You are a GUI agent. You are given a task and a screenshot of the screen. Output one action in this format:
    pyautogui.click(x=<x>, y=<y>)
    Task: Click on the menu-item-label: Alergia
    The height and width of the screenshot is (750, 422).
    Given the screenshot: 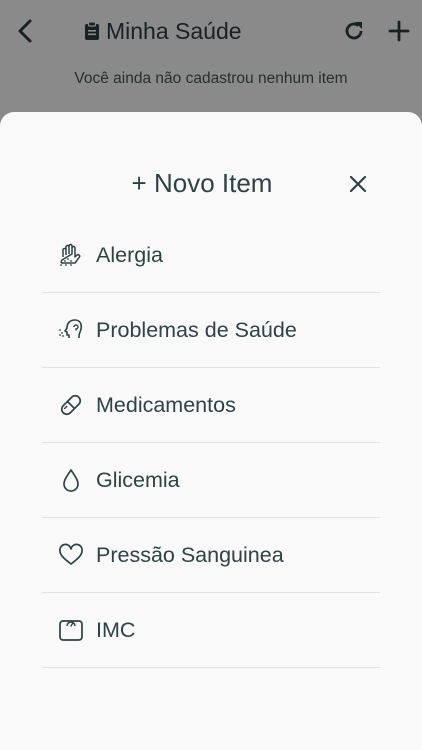 What is the action you would take?
    pyautogui.click(x=129, y=254)
    